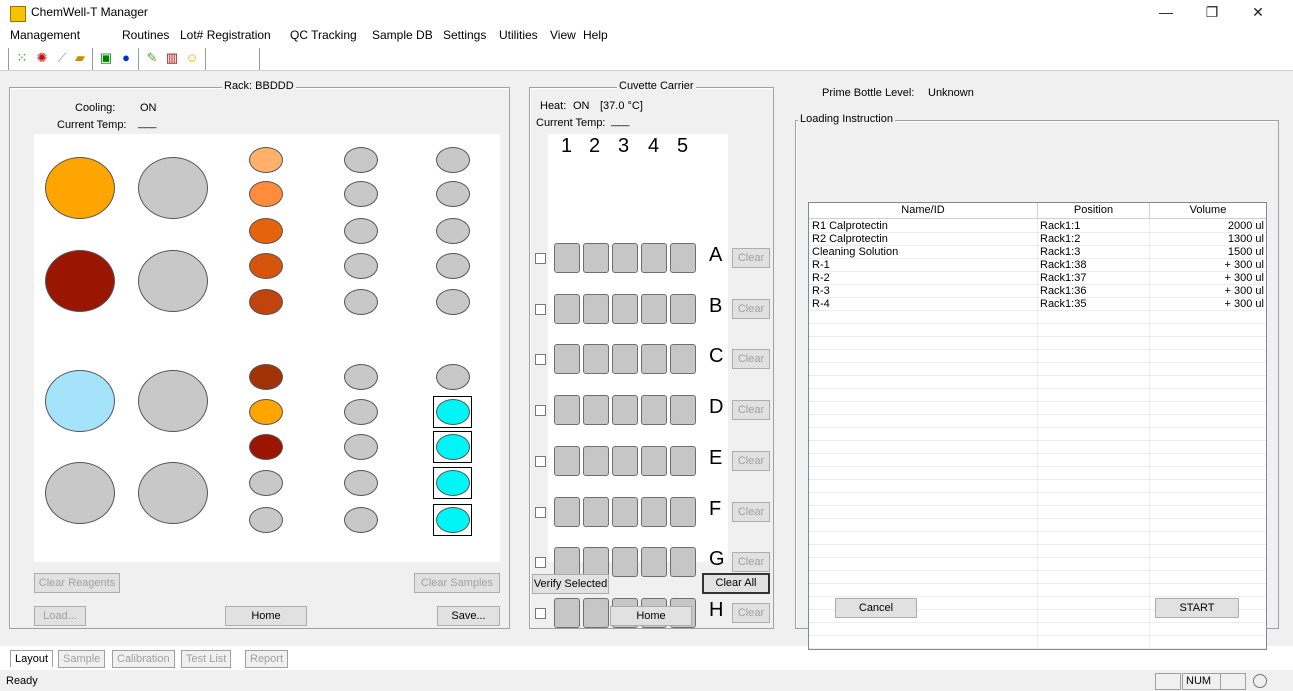  I want to click on tab-report: Report, so click(267, 659).